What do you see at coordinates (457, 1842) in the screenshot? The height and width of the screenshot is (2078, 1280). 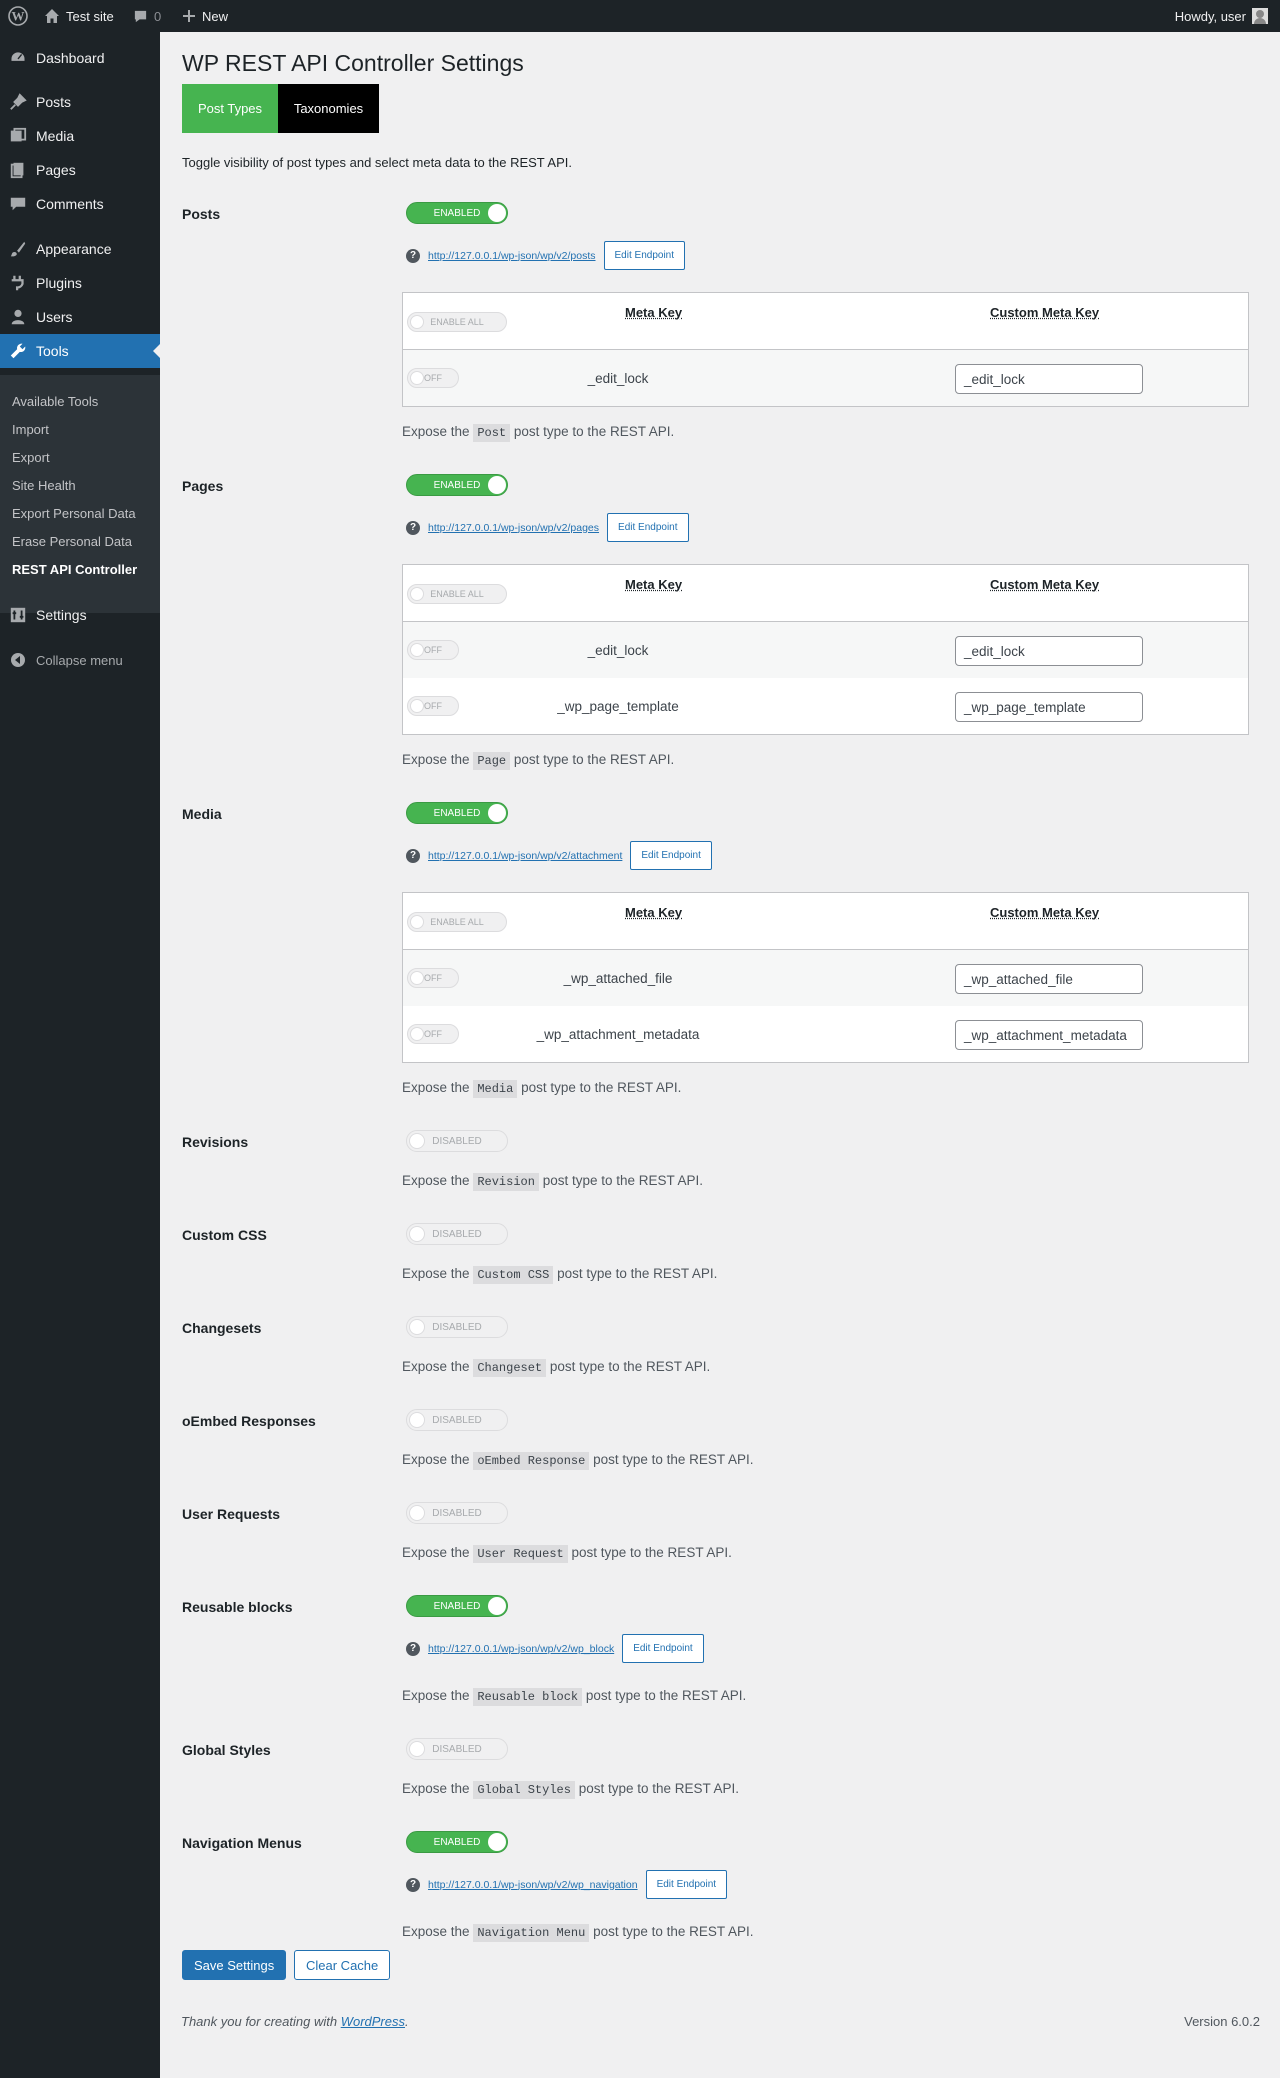 I see `navigation-menus-toggle: ENABLED` at bounding box center [457, 1842].